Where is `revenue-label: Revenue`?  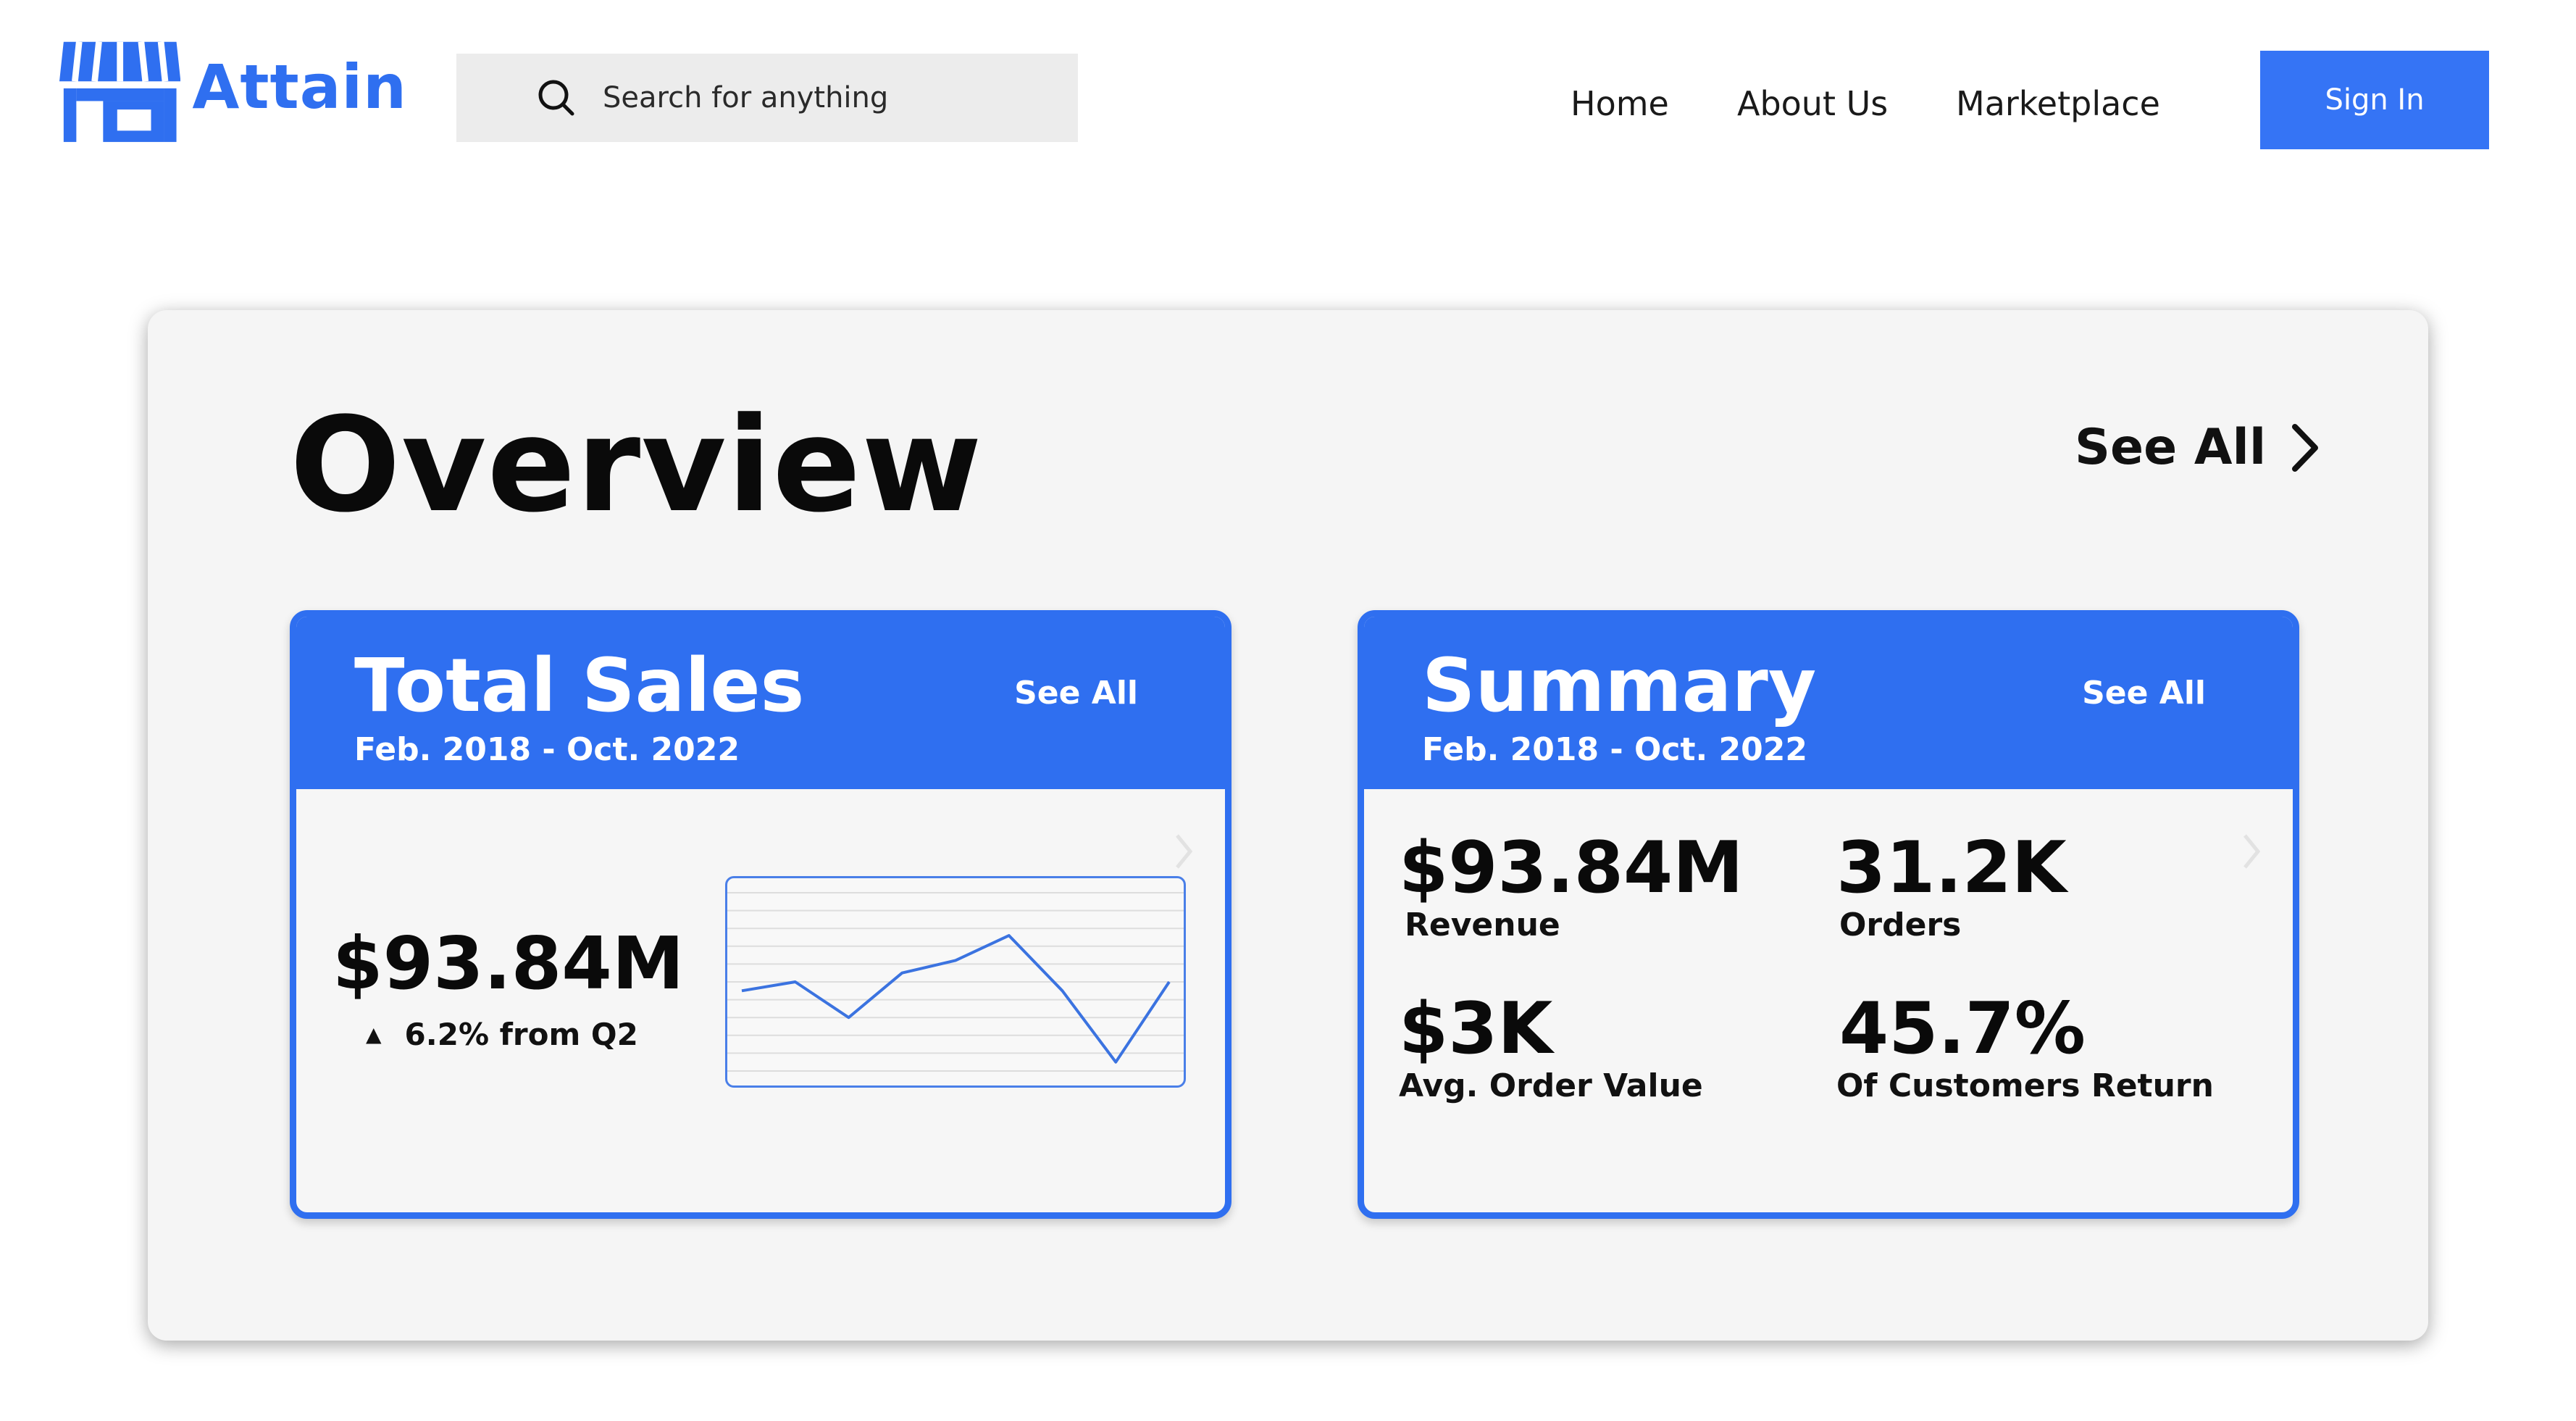 revenue-label: Revenue is located at coordinates (1482, 925).